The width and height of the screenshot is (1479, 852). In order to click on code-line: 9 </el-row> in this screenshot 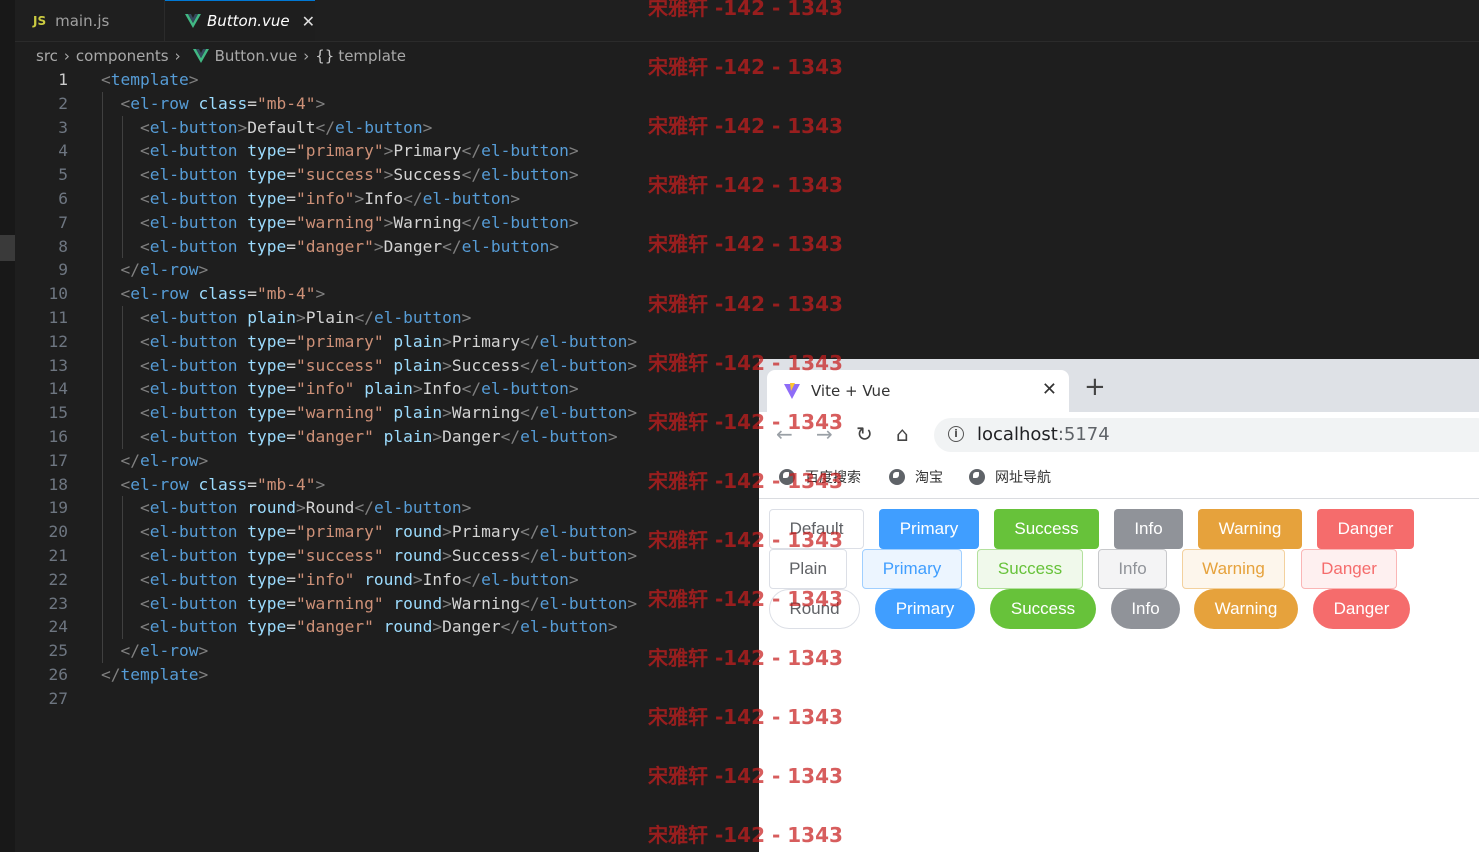, I will do `click(387, 270)`.